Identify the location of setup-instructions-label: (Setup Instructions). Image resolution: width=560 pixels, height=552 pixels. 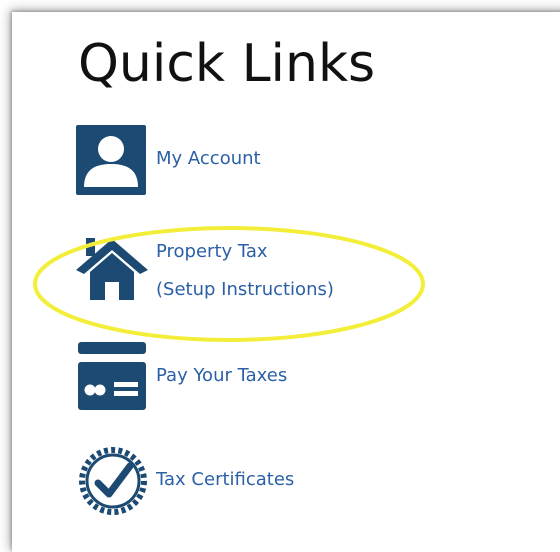
(245, 289).